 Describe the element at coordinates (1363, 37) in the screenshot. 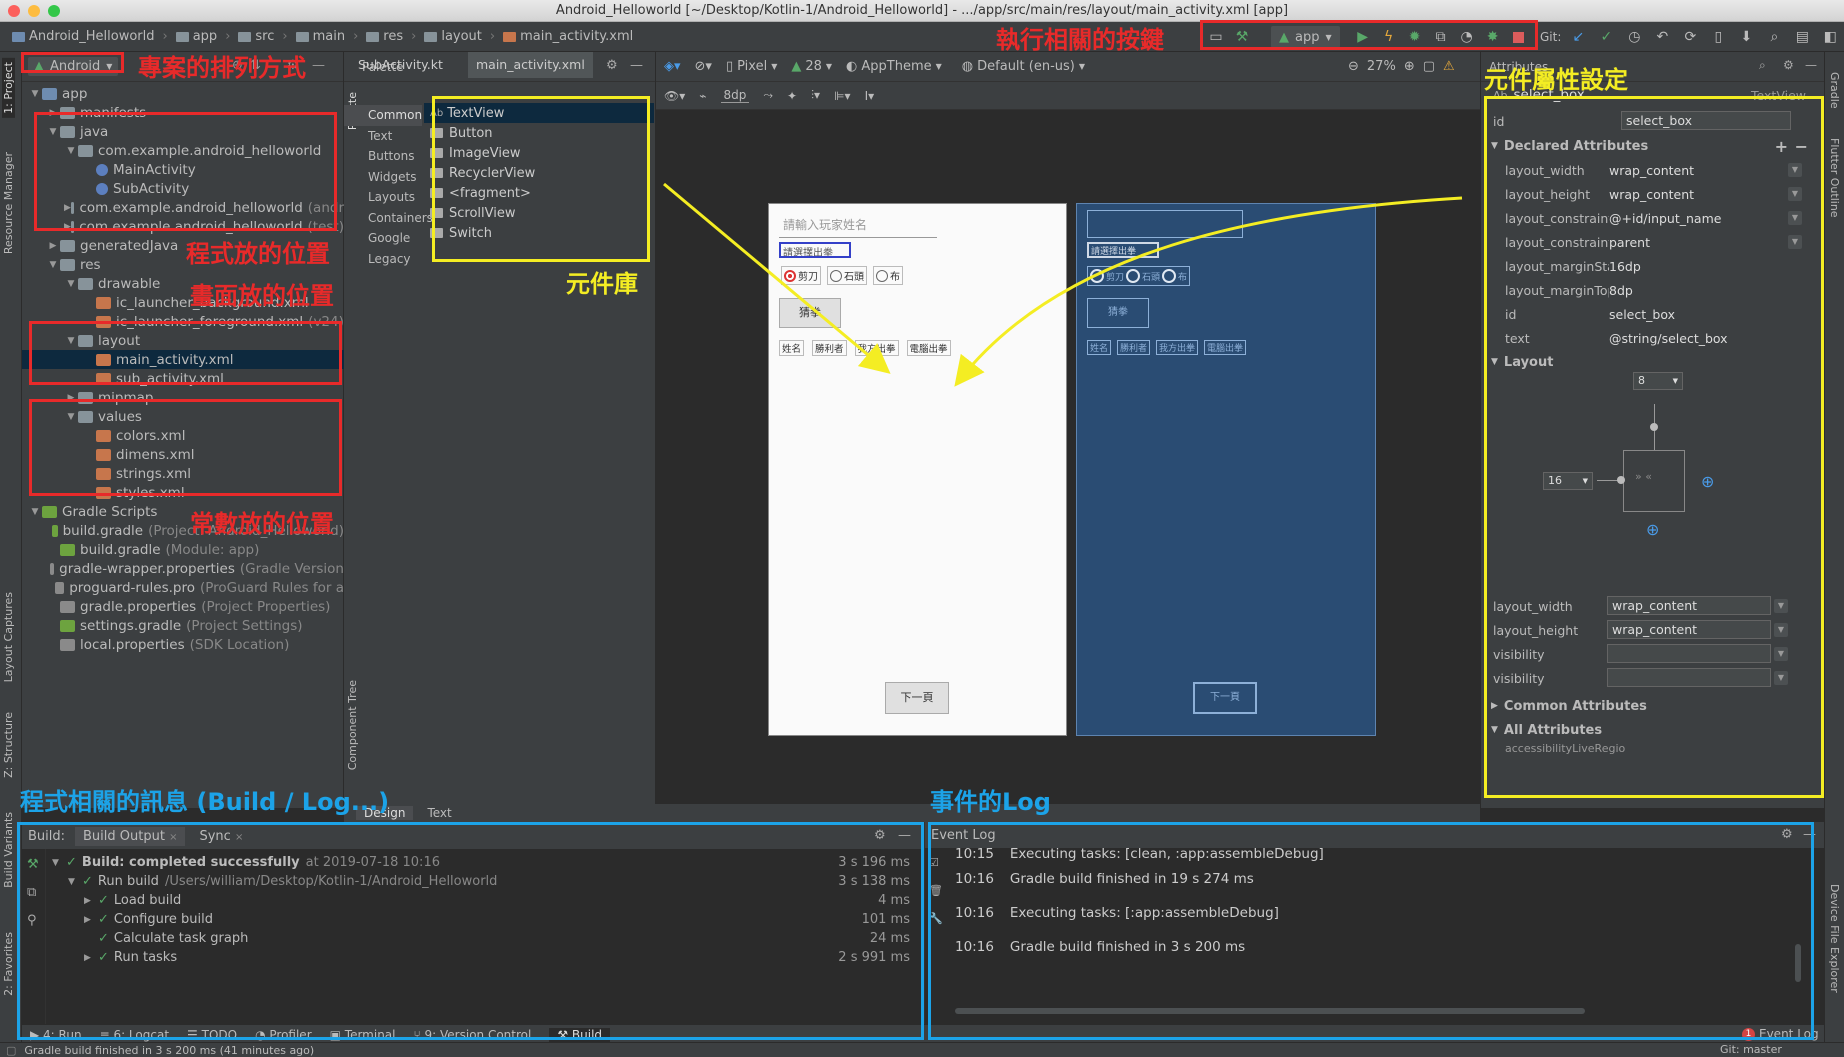

I see `run-icon: ▶` at that location.